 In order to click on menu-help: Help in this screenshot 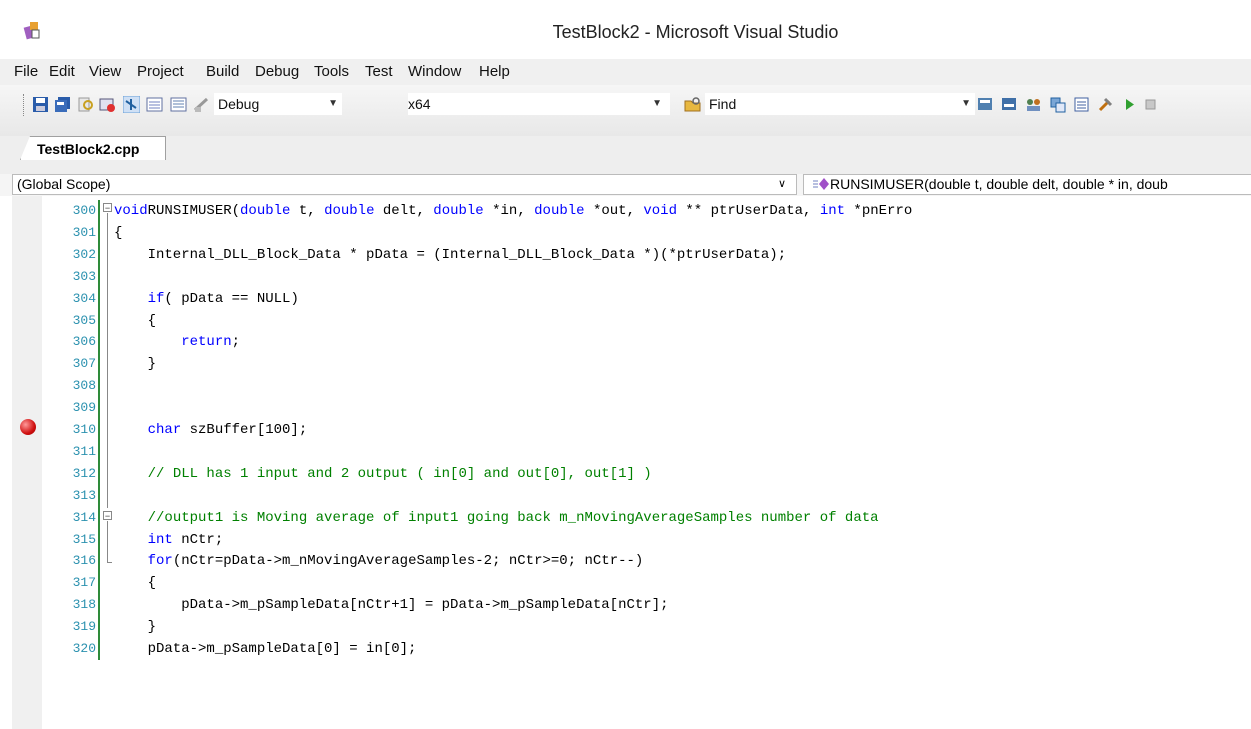, I will do `click(494, 71)`.